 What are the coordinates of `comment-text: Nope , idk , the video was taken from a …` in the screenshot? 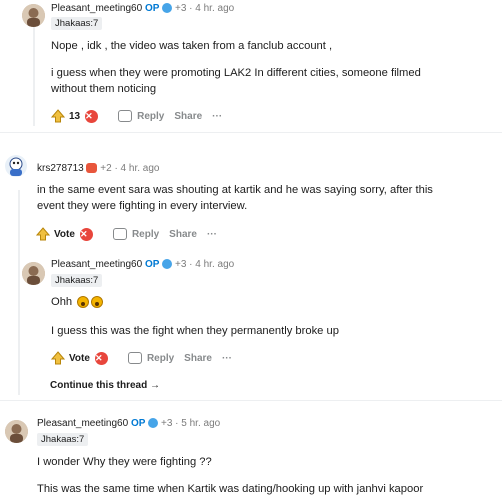 It's located at (192, 46).